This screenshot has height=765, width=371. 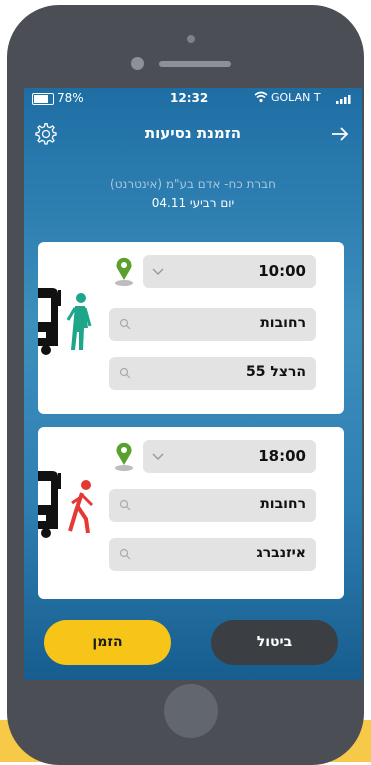 What do you see at coordinates (107, 642) in the screenshot?
I see `order-button: הזמן` at bounding box center [107, 642].